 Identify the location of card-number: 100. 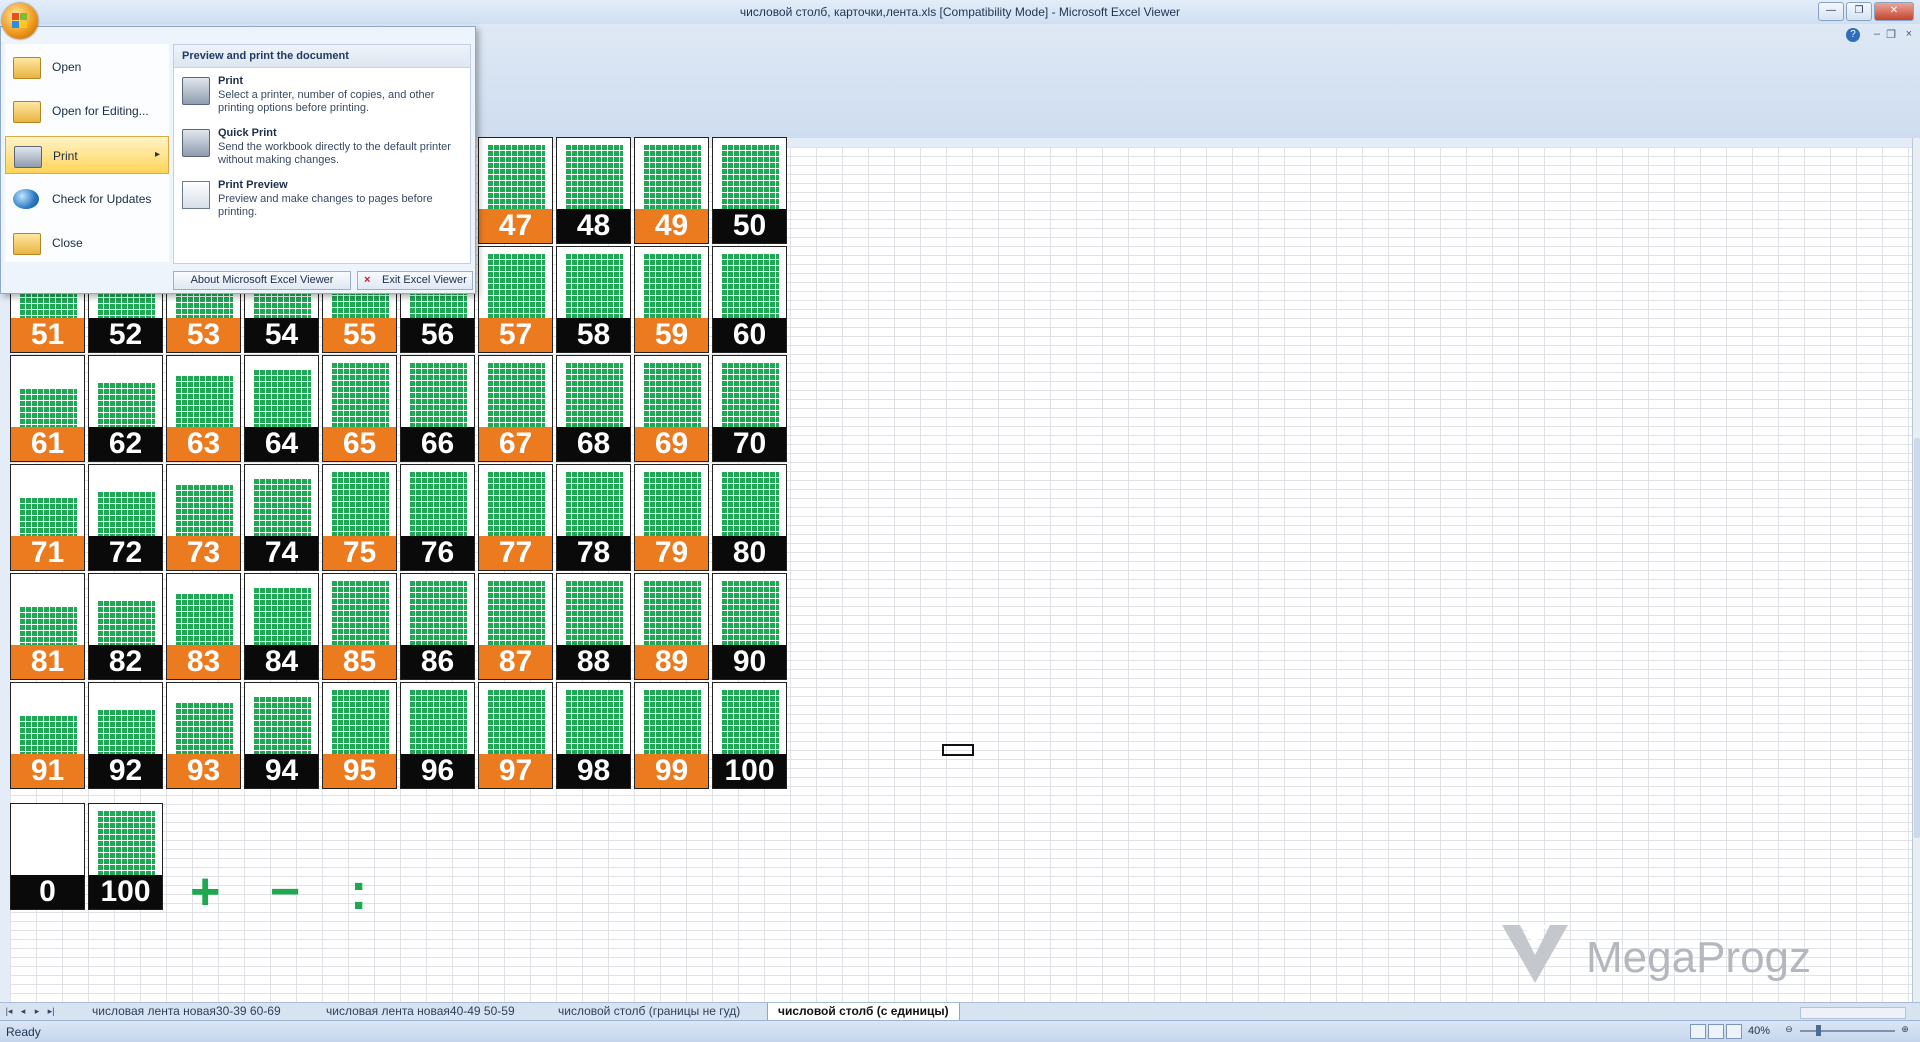
(125, 892).